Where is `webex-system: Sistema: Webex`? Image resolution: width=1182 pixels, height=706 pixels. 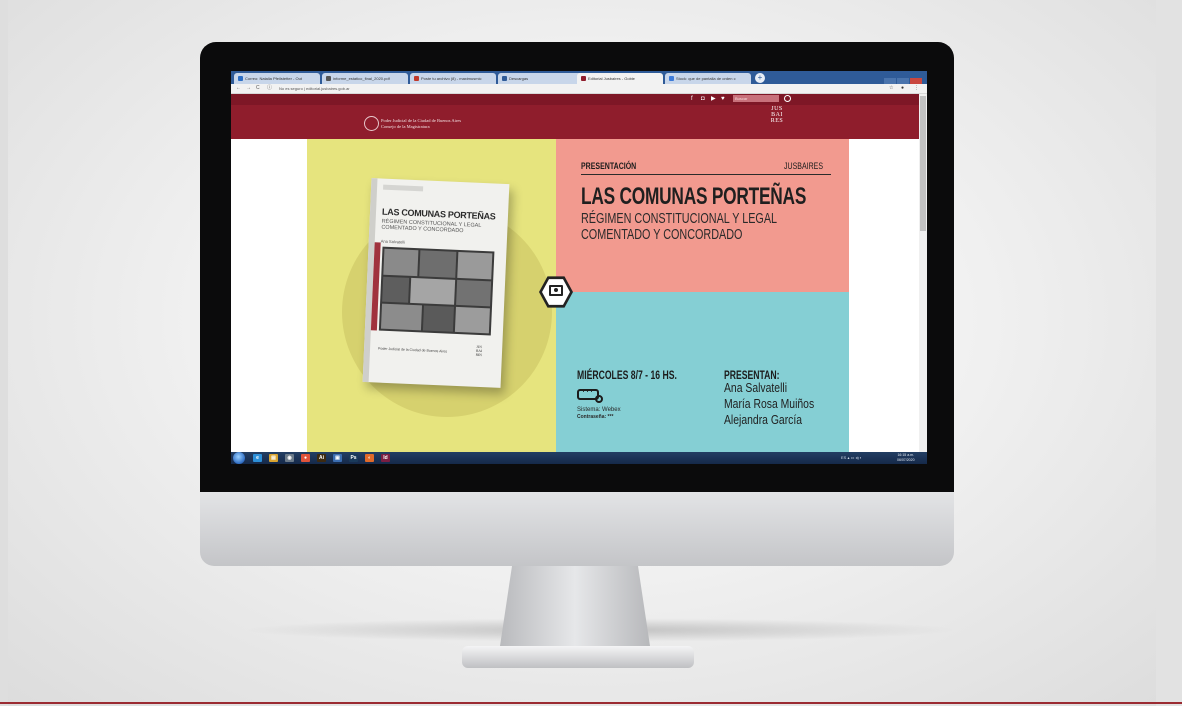
webex-system: Sistema: Webex is located at coordinates (599, 410).